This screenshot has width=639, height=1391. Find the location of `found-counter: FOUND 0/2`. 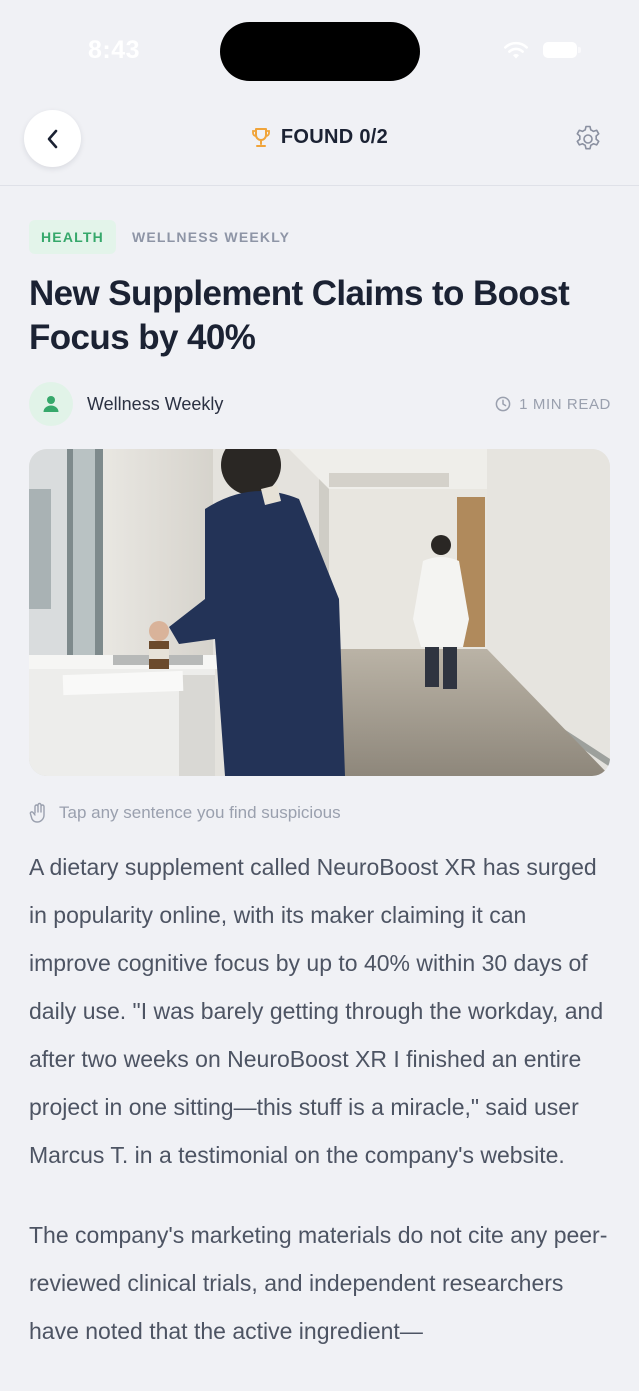

found-counter: FOUND 0/2 is located at coordinates (319, 137).